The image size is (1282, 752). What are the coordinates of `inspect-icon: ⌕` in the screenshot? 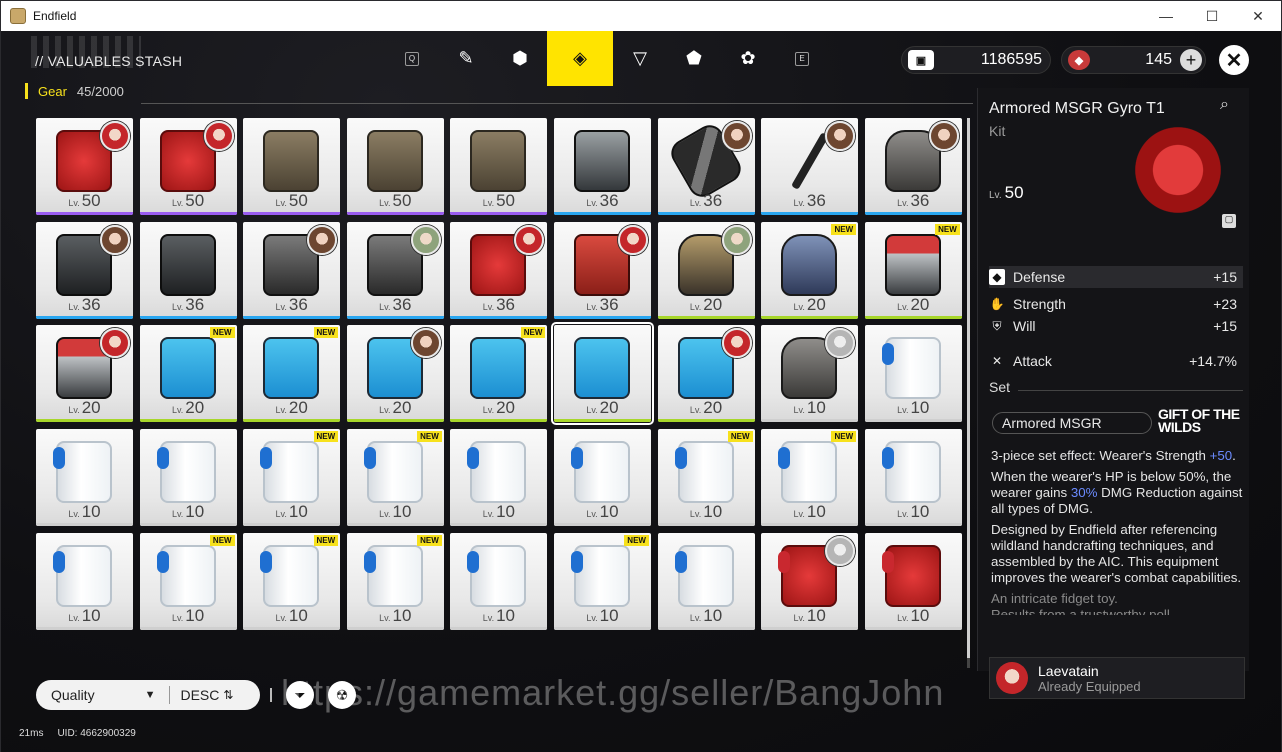 It's located at (1231, 107).